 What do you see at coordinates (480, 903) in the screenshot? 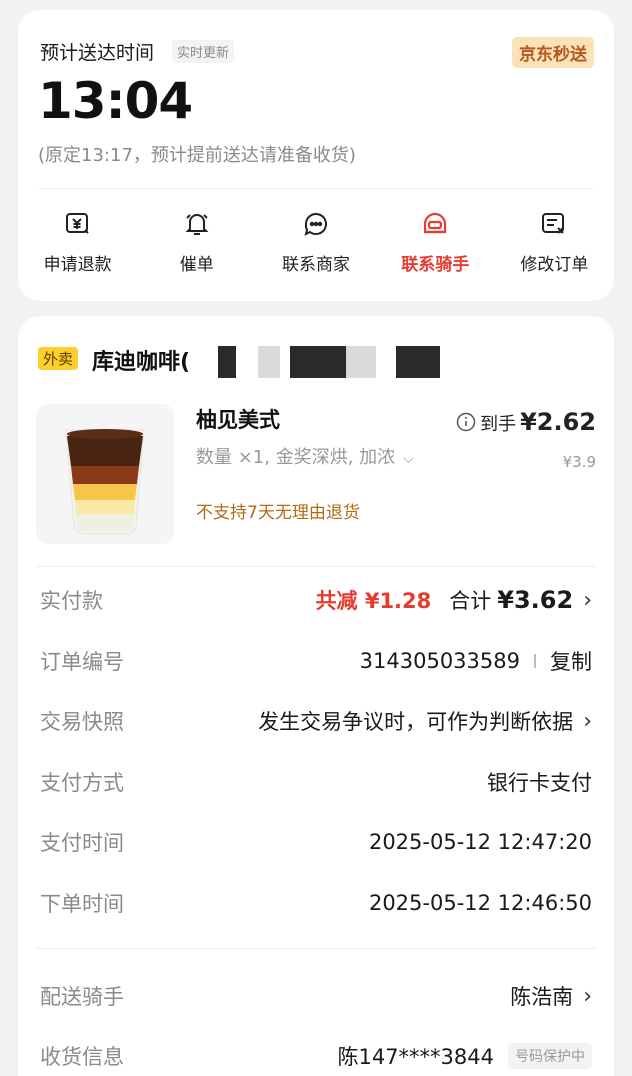
I see `order-time-value: 2025-05-12 12:46:50` at bounding box center [480, 903].